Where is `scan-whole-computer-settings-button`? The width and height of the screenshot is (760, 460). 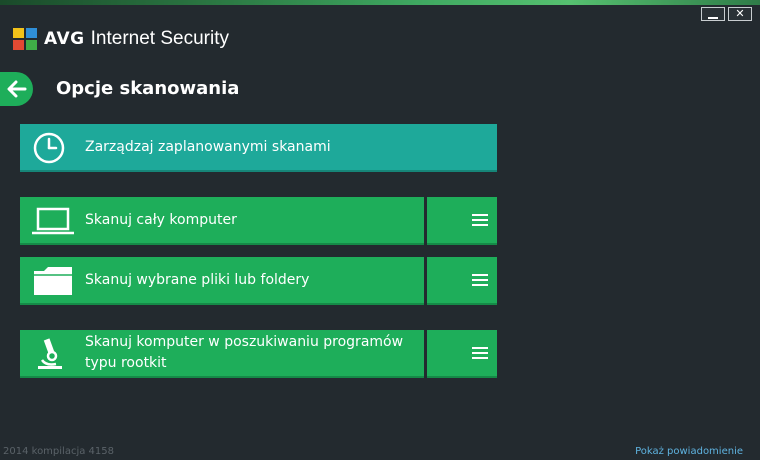 scan-whole-computer-settings-button is located at coordinates (462, 221).